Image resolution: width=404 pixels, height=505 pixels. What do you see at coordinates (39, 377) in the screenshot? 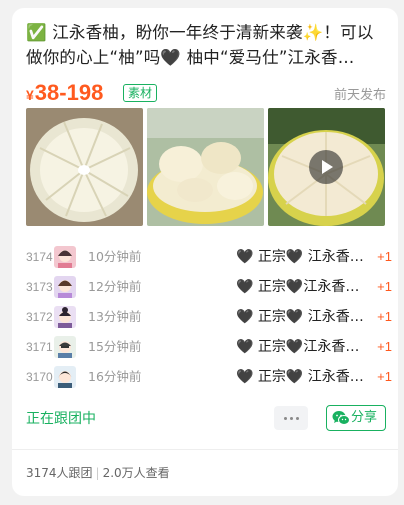
I see `order-number: 3170` at bounding box center [39, 377].